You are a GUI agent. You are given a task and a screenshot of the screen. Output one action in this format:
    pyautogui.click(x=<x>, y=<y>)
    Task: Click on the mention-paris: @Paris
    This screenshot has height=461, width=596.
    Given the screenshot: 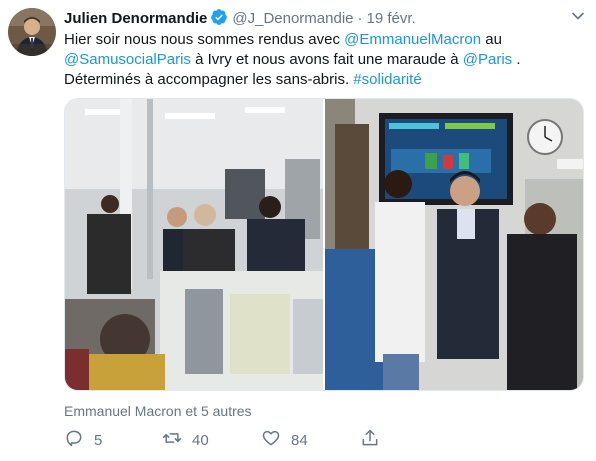 What is the action you would take?
    pyautogui.click(x=487, y=59)
    